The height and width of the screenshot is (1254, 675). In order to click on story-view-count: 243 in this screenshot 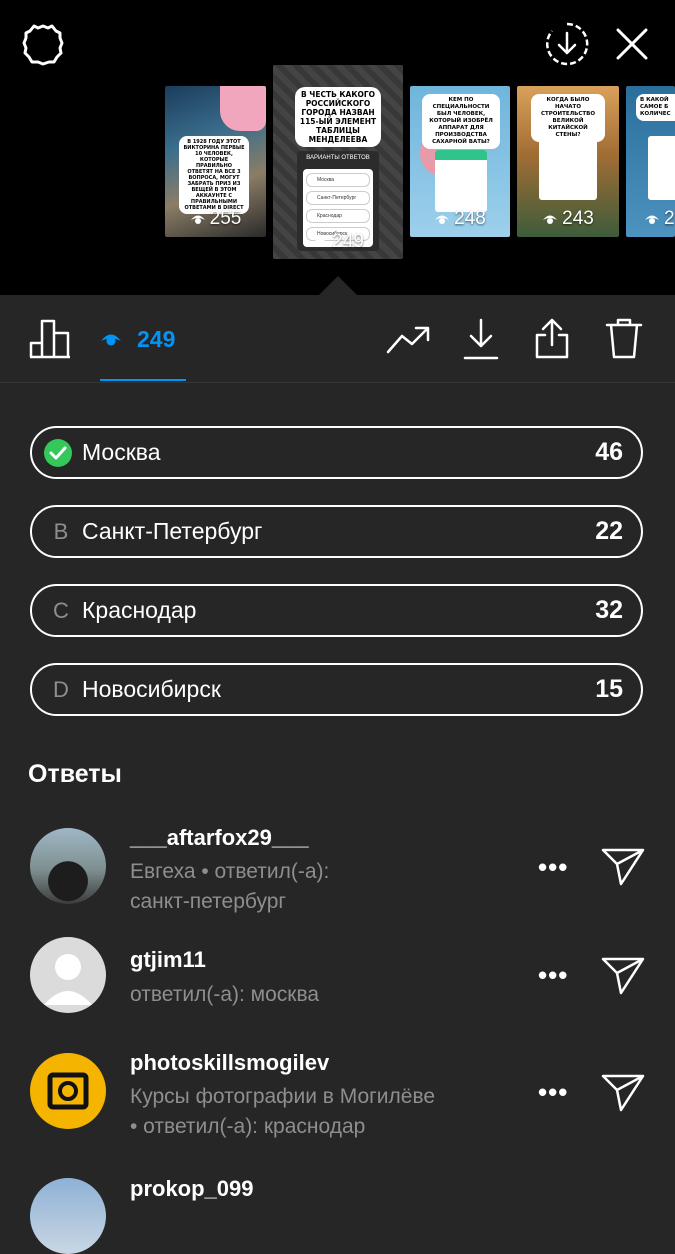, I will do `click(568, 219)`.